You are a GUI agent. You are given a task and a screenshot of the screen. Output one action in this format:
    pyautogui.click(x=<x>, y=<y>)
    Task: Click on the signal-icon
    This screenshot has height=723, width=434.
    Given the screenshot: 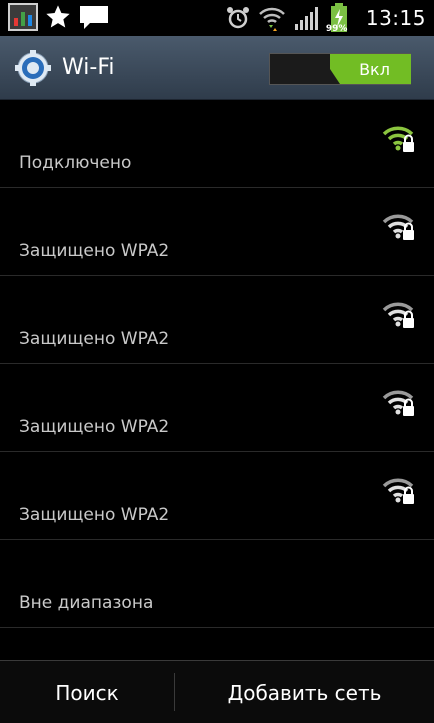 What is the action you would take?
    pyautogui.click(x=306, y=18)
    